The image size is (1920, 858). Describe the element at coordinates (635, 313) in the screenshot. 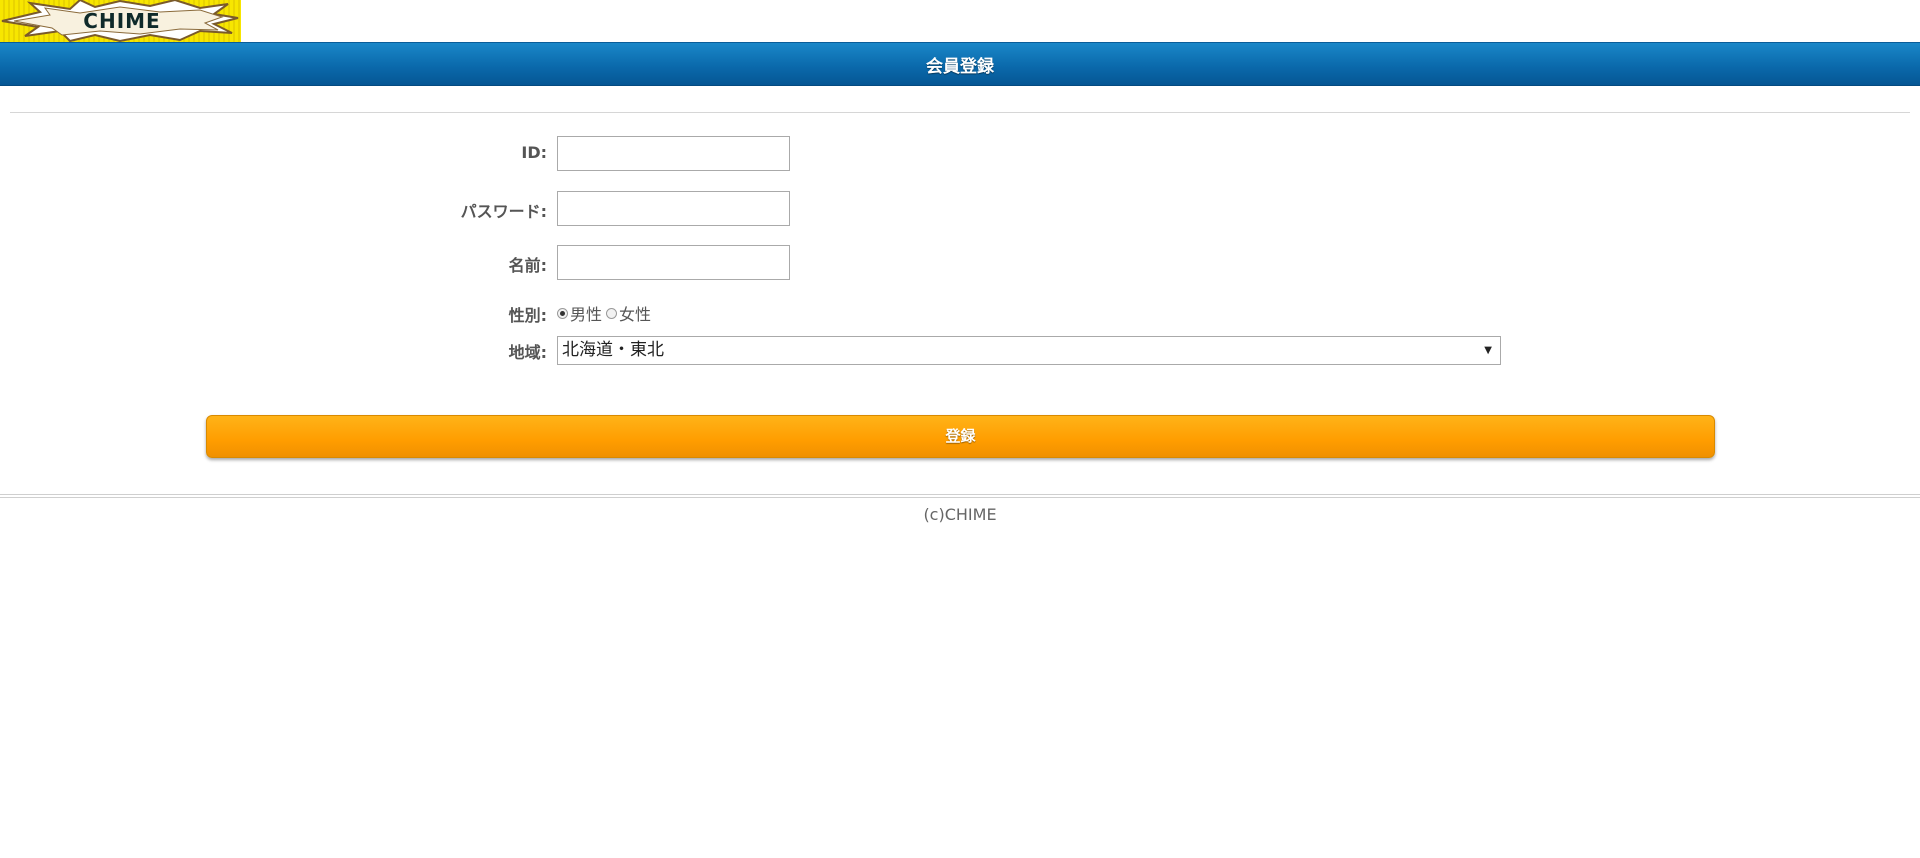

I see `female-radio-label: 女性` at that location.